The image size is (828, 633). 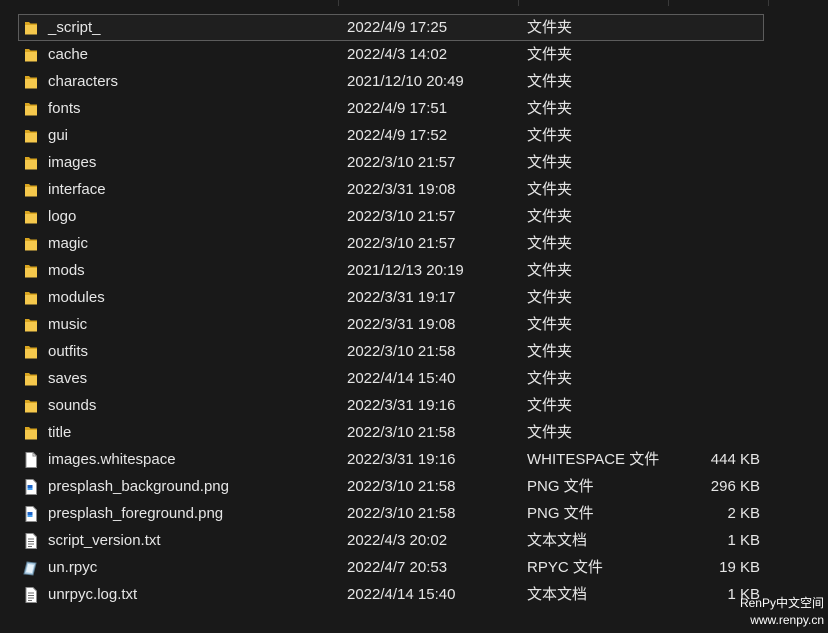 I want to click on file-name: title, so click(x=59, y=432).